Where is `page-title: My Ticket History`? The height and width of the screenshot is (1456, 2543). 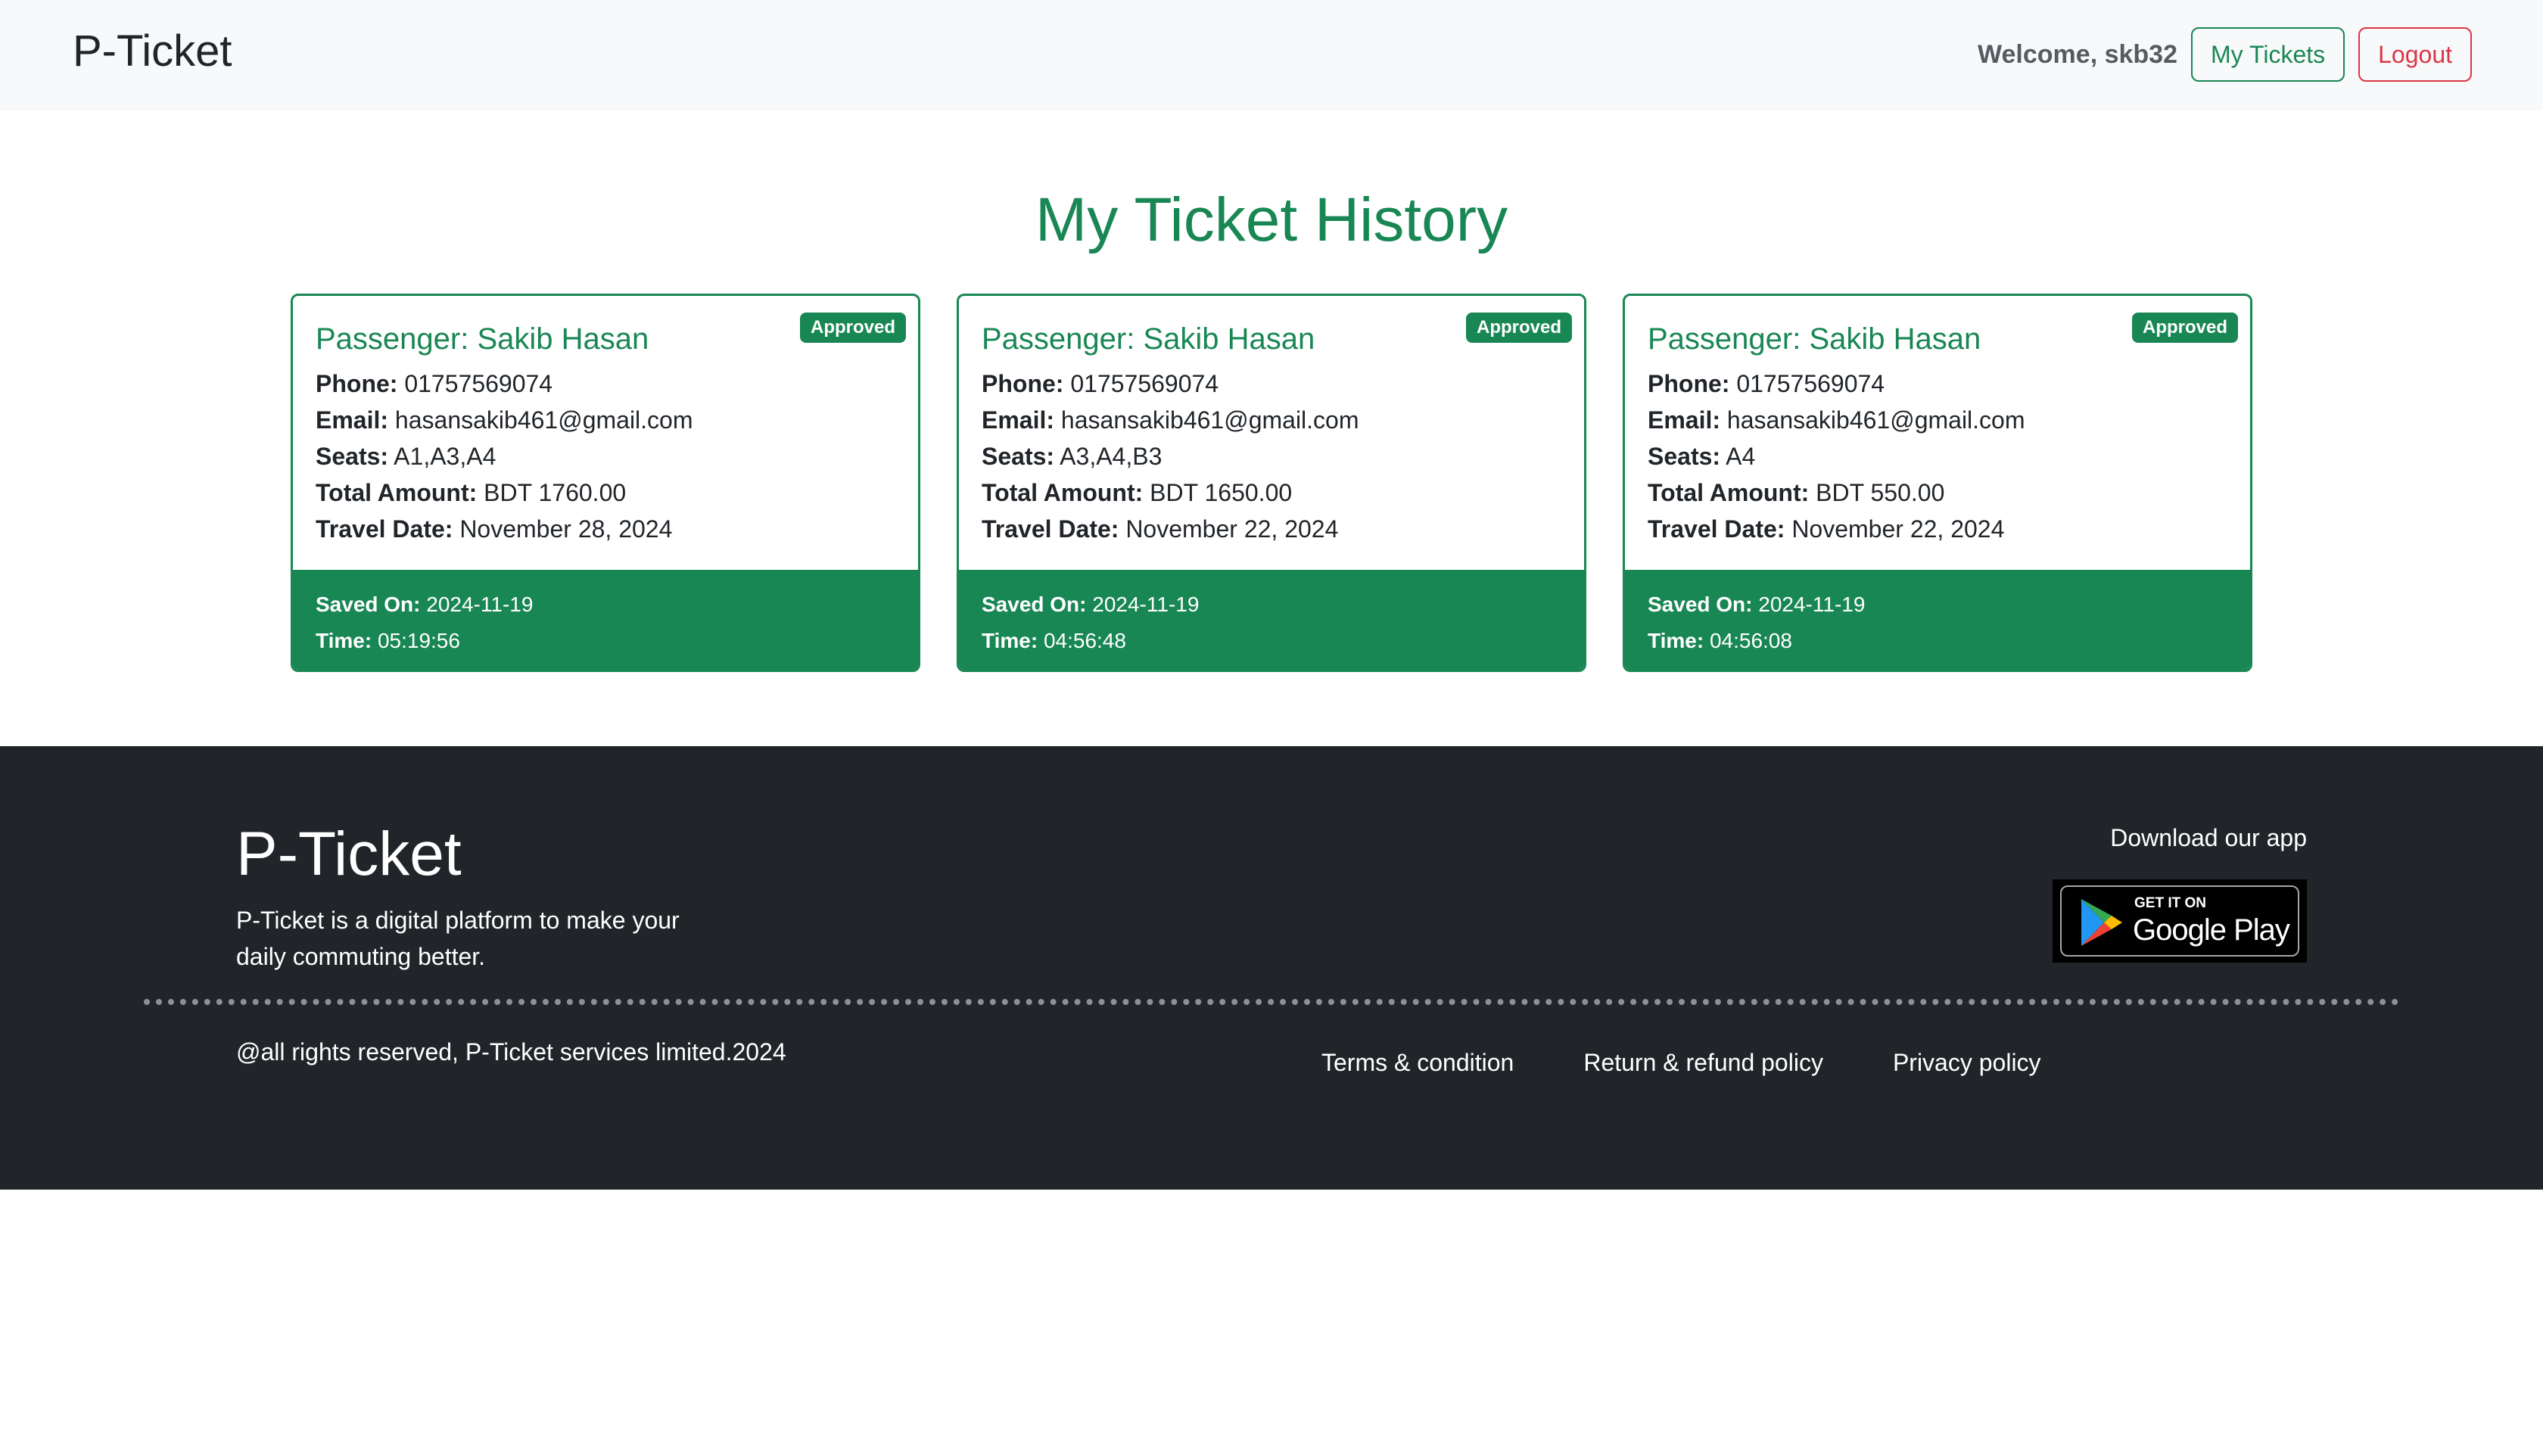 page-title: My Ticket History is located at coordinates (1271, 220).